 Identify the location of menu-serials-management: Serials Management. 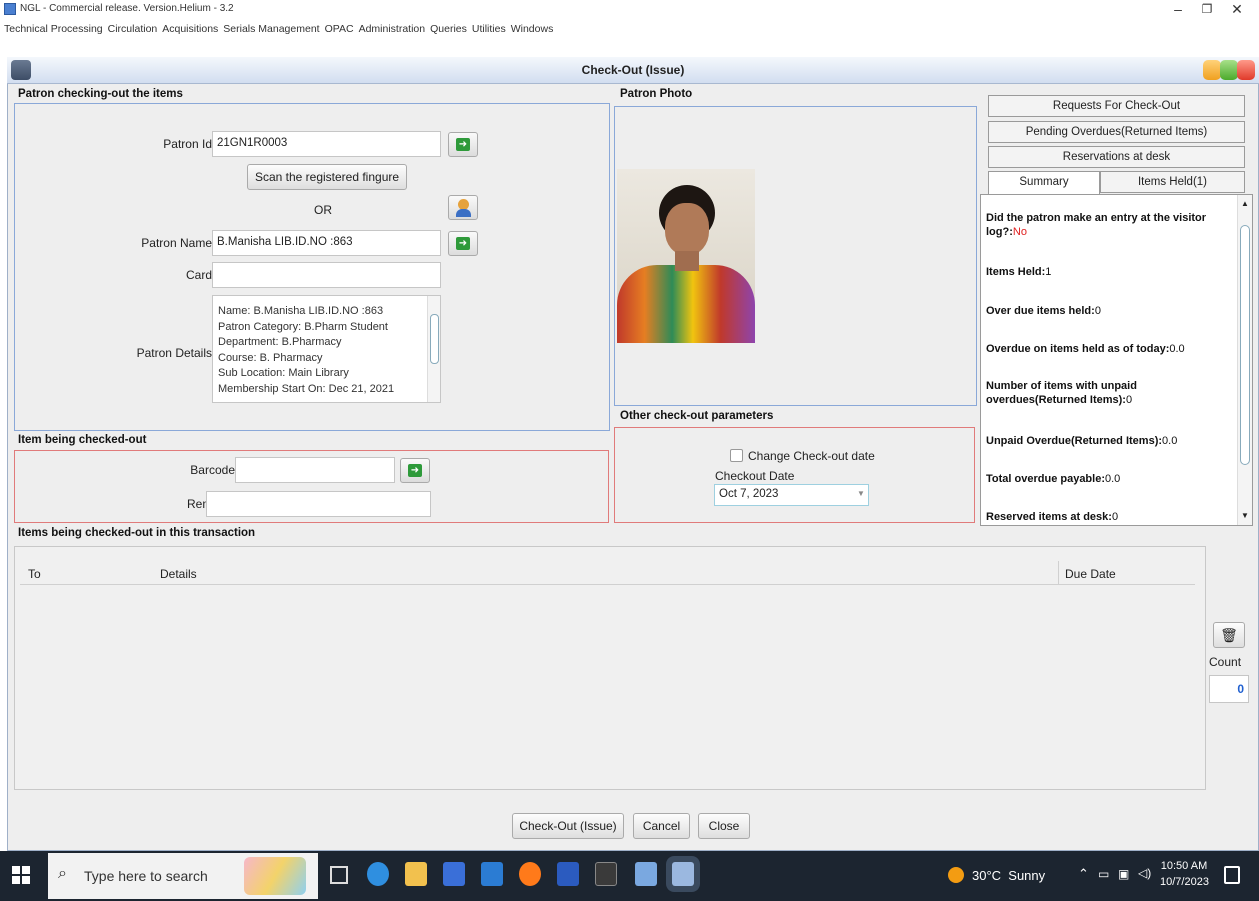
(271, 29).